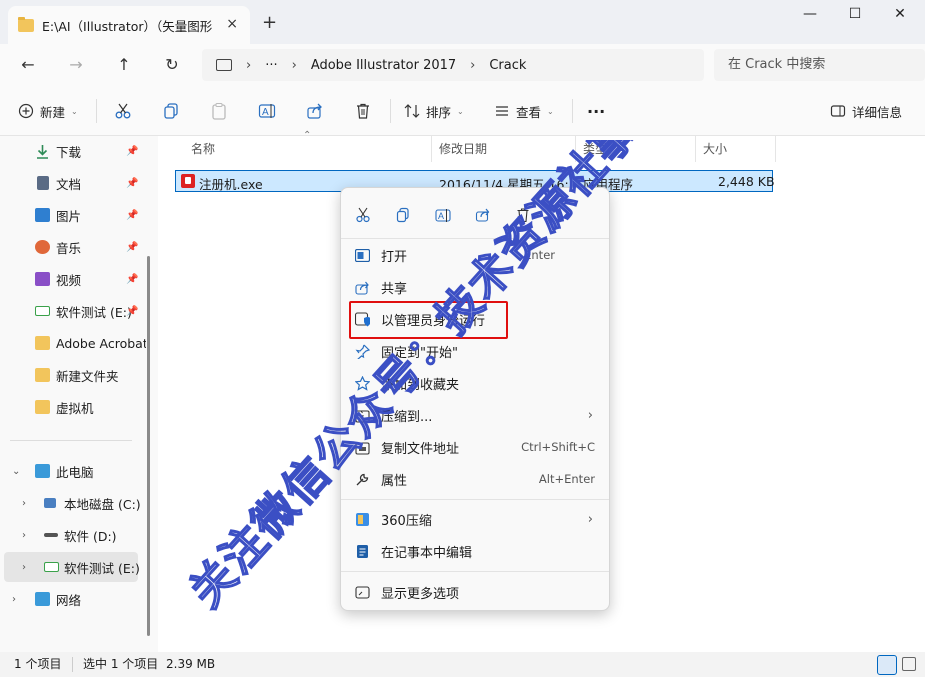 Image resolution: width=925 pixels, height=677 pixels. Describe the element at coordinates (94, 312) in the screenshot. I see `sidebar-item-label: 软件测试 (E:)` at that location.